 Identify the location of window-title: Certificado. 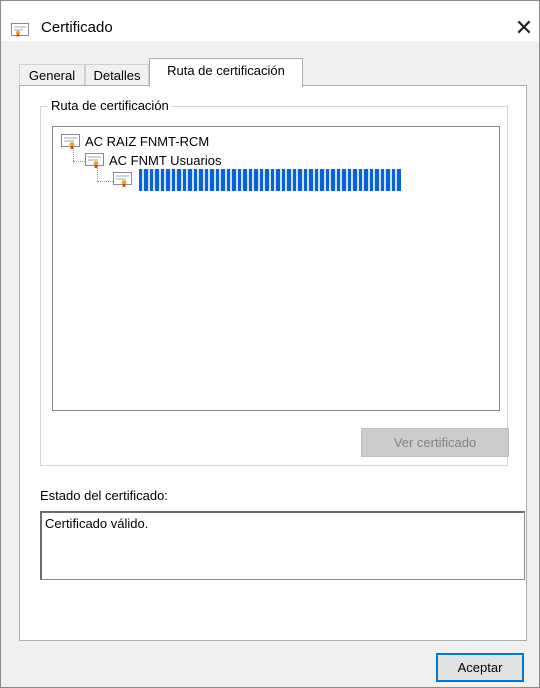
(77, 27).